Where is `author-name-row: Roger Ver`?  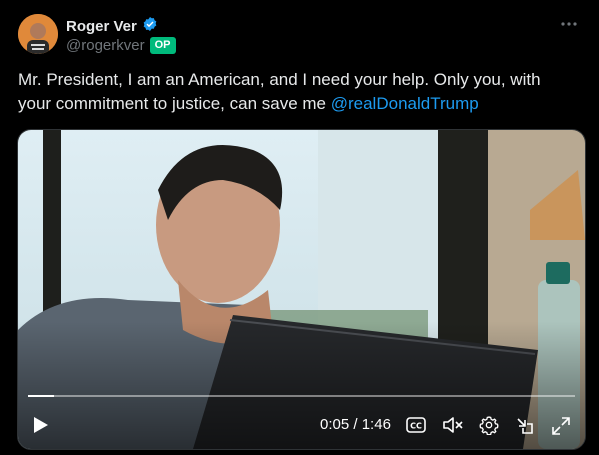
author-name-row: Roger Ver is located at coordinates (112, 26).